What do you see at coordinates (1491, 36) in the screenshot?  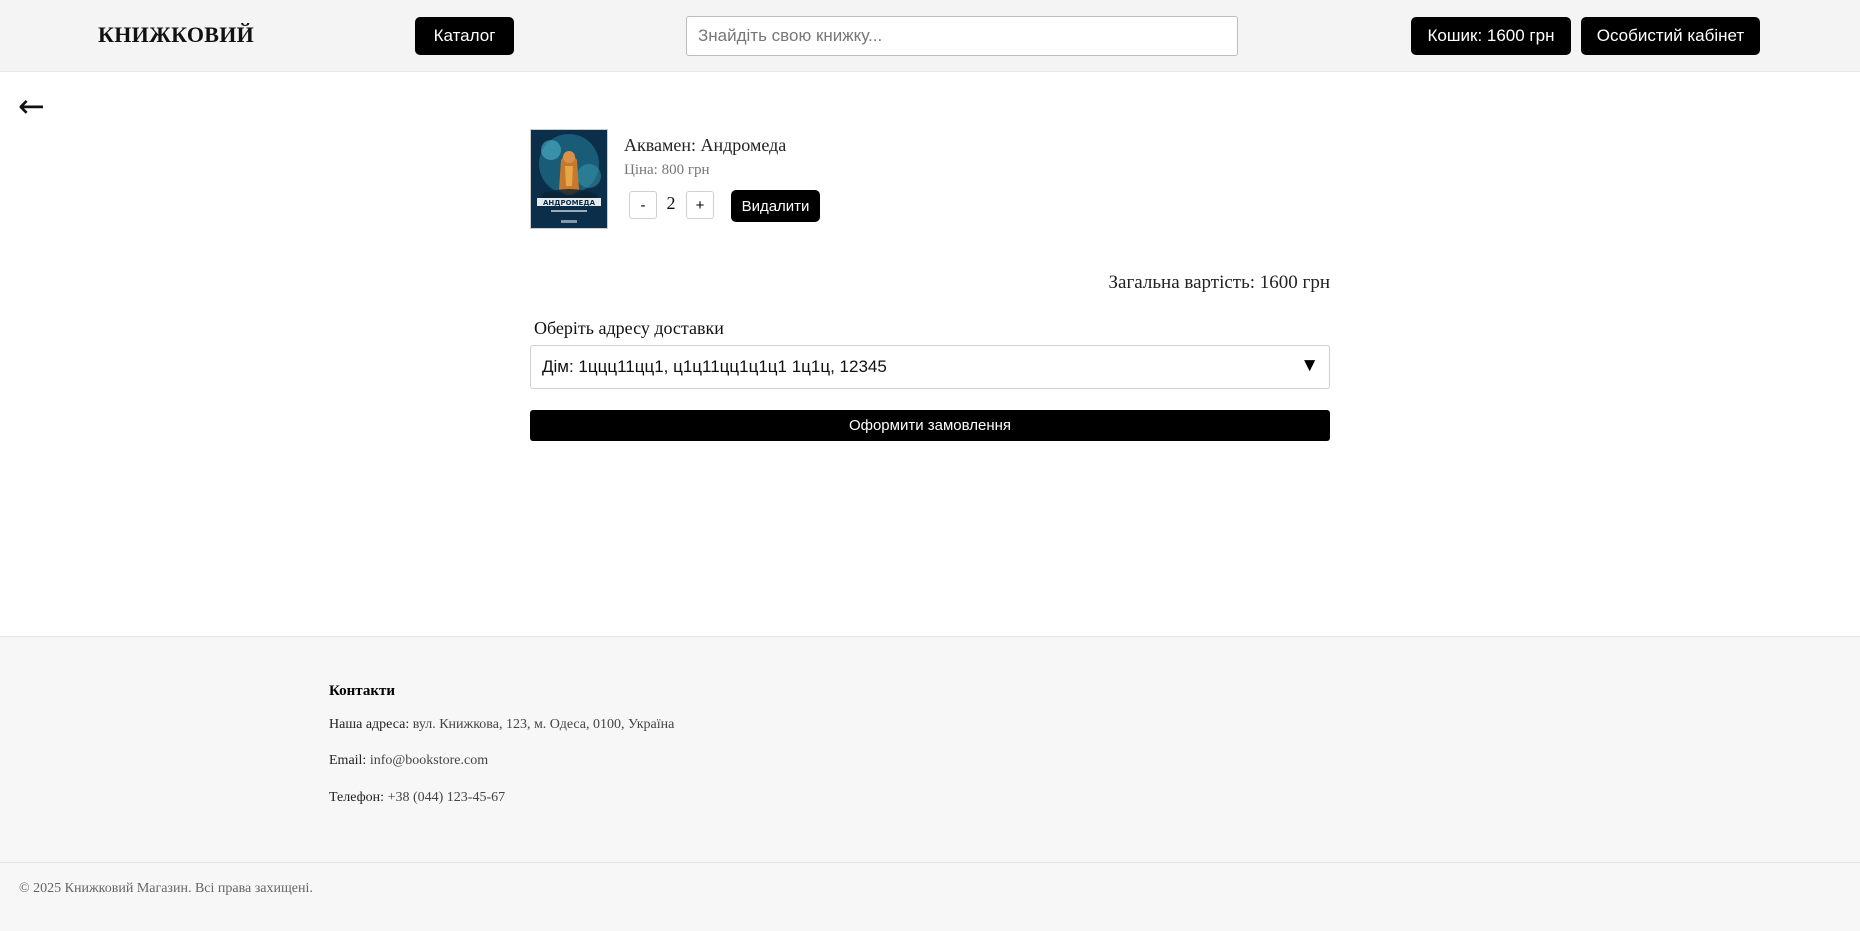 I see `cart-button: Кошик: 1600 грн` at bounding box center [1491, 36].